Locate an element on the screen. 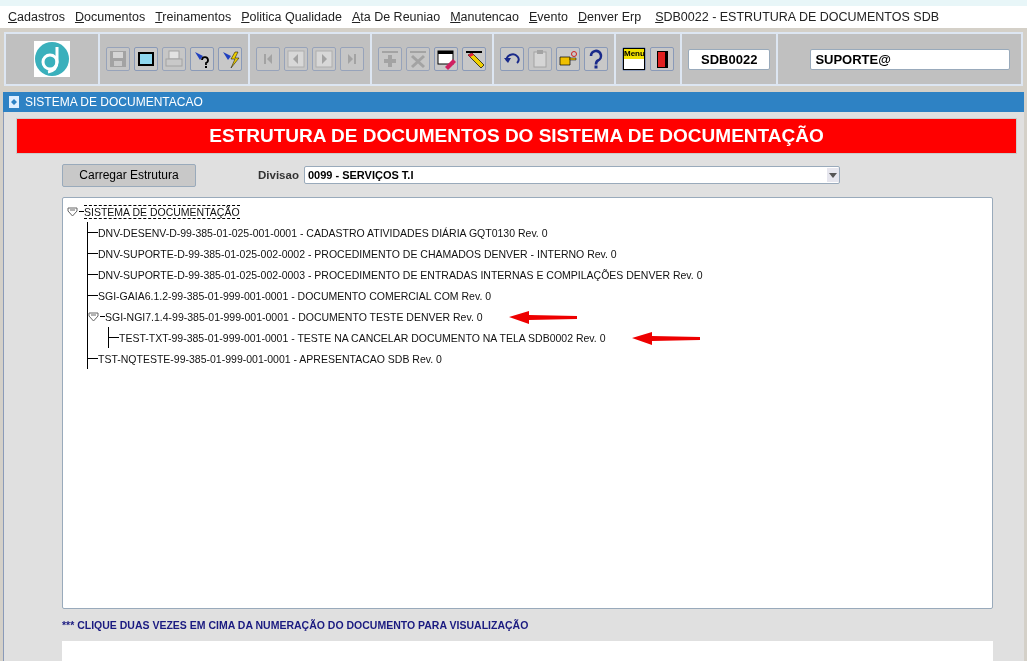  help-button is located at coordinates (596, 59).